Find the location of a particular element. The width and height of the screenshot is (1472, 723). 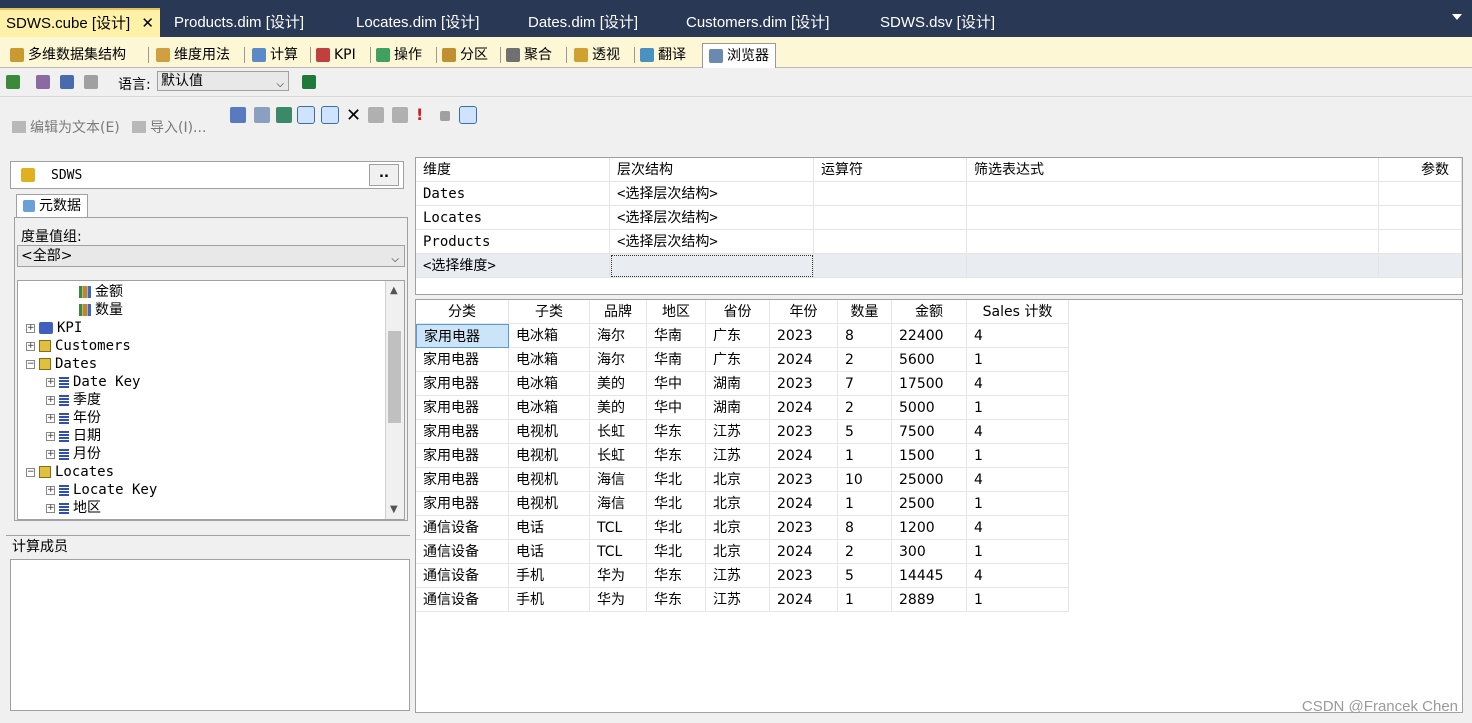

filter-cell: Dates is located at coordinates (513, 194).